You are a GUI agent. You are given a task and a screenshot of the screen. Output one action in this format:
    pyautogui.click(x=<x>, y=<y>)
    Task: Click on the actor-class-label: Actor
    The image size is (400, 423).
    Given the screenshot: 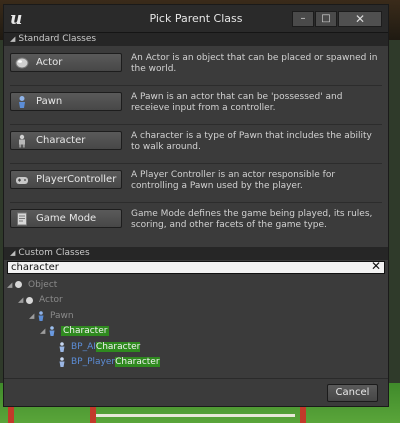 What is the action you would take?
    pyautogui.click(x=49, y=62)
    